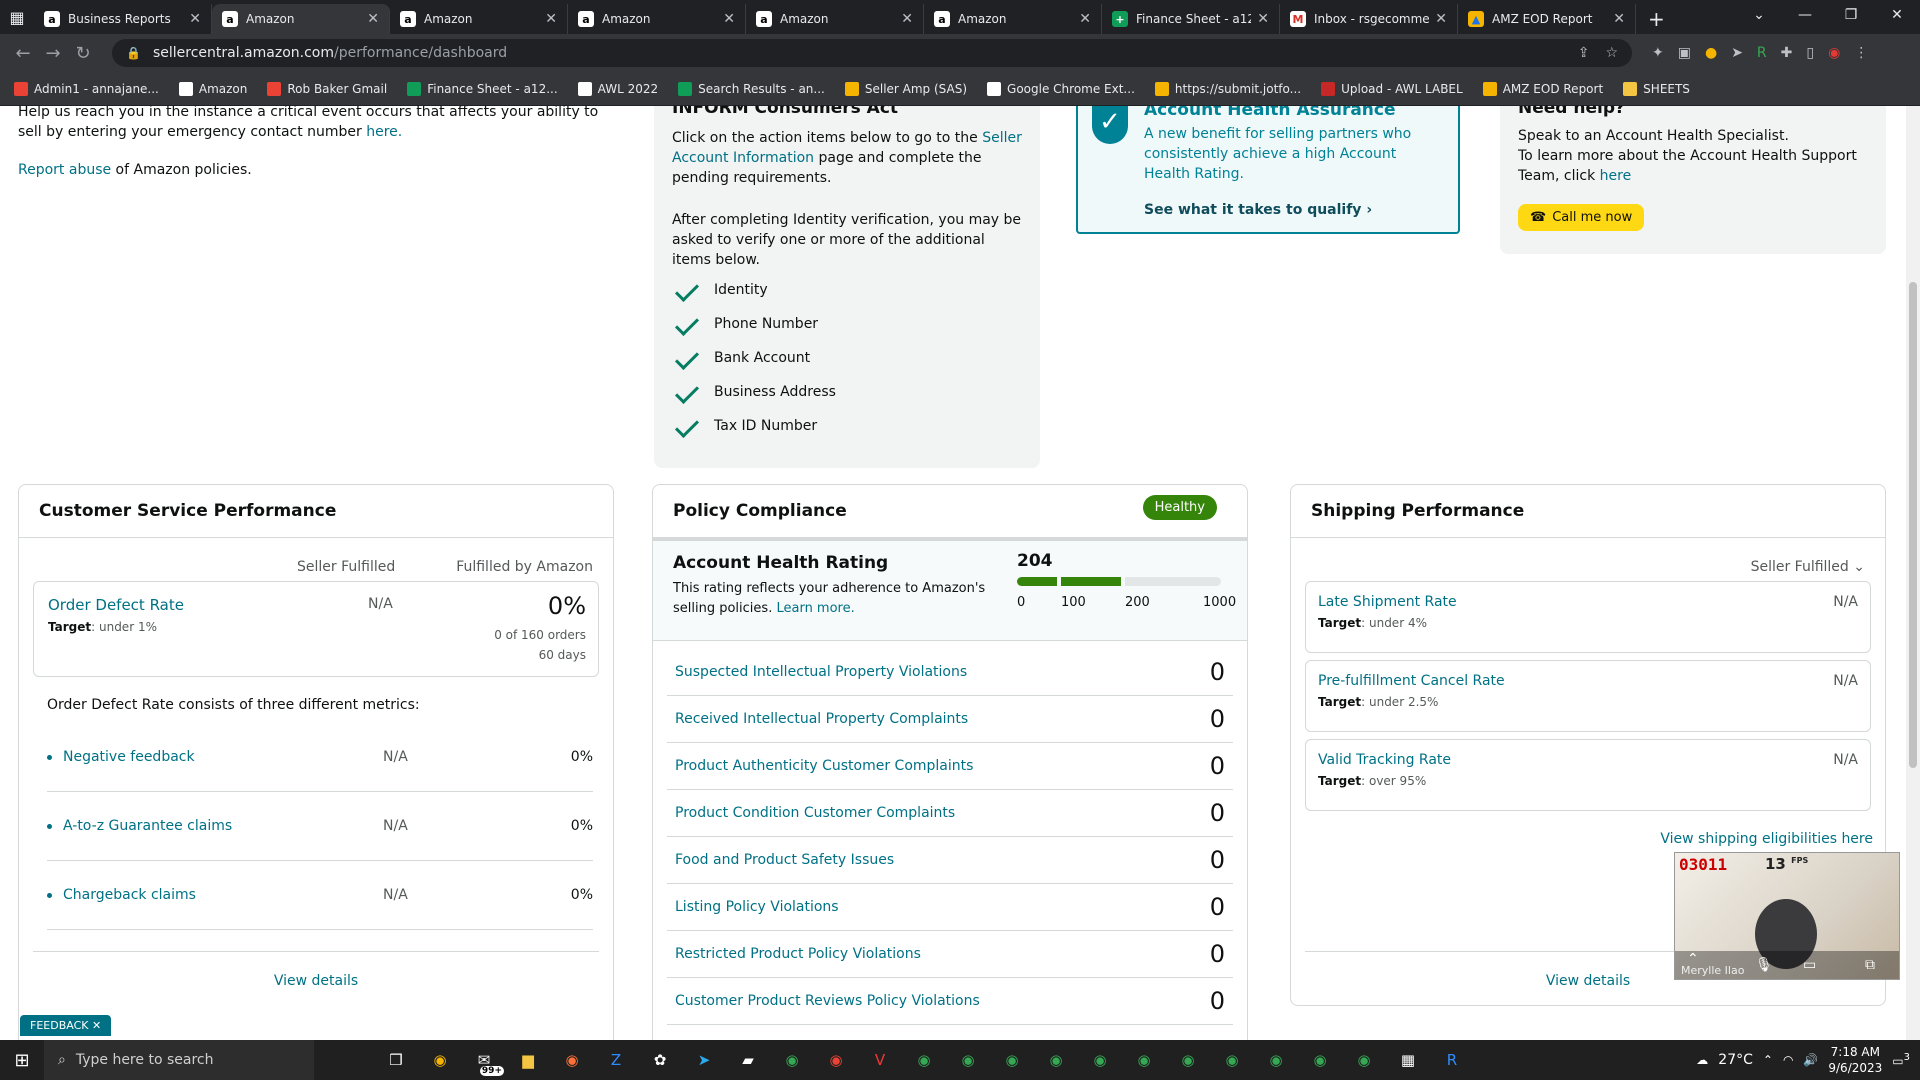  What do you see at coordinates (1768, 1060) in the screenshot?
I see `tray-chevron-icon: ⌃` at bounding box center [1768, 1060].